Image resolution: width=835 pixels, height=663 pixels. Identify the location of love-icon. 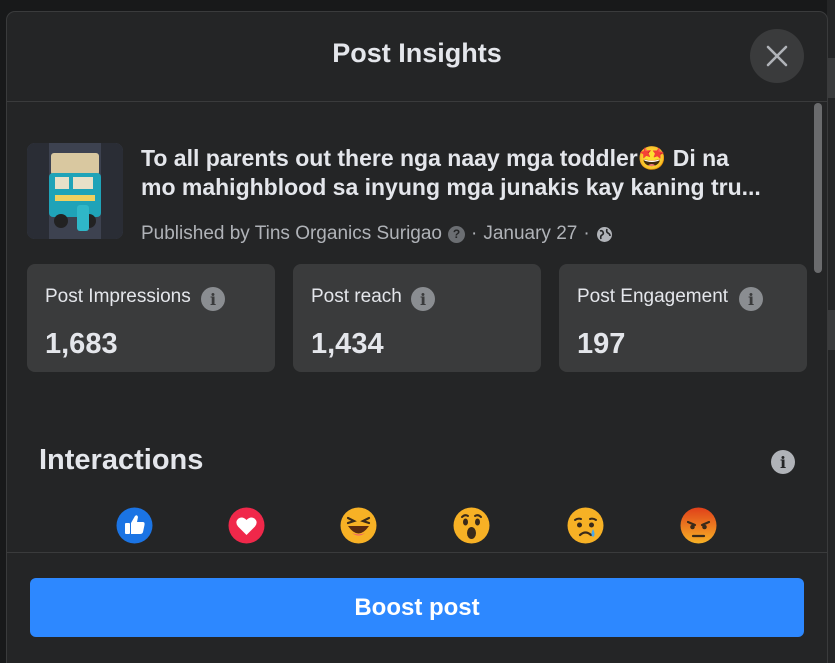
(246, 525).